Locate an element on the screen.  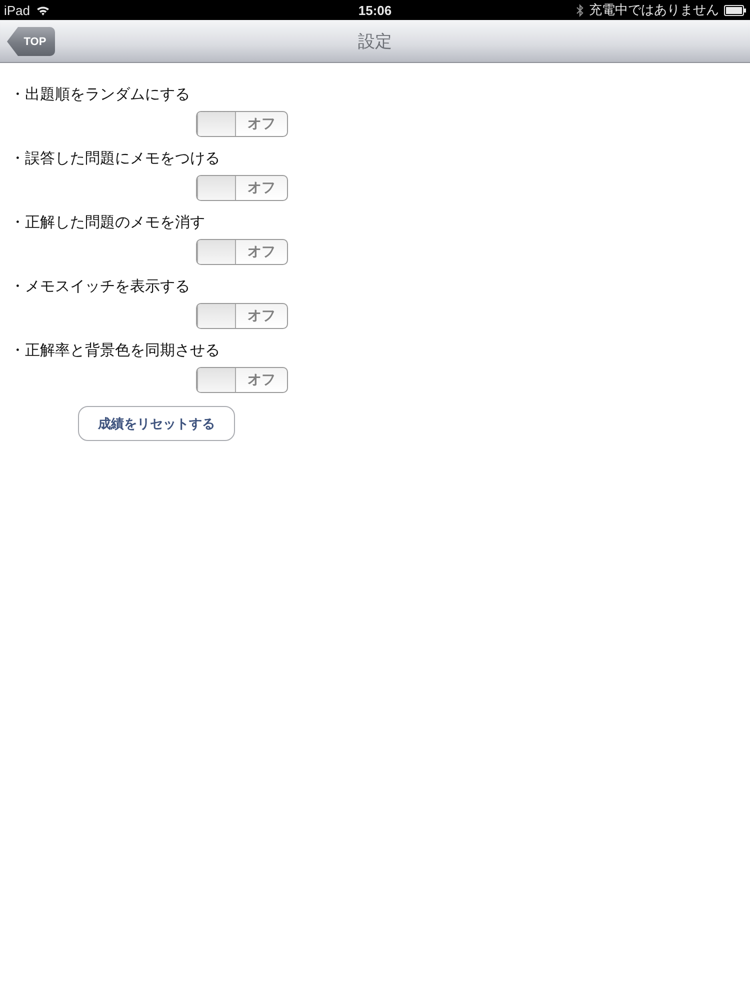
setting-label: ・誤答した問題にメモをつける is located at coordinates (115, 158).